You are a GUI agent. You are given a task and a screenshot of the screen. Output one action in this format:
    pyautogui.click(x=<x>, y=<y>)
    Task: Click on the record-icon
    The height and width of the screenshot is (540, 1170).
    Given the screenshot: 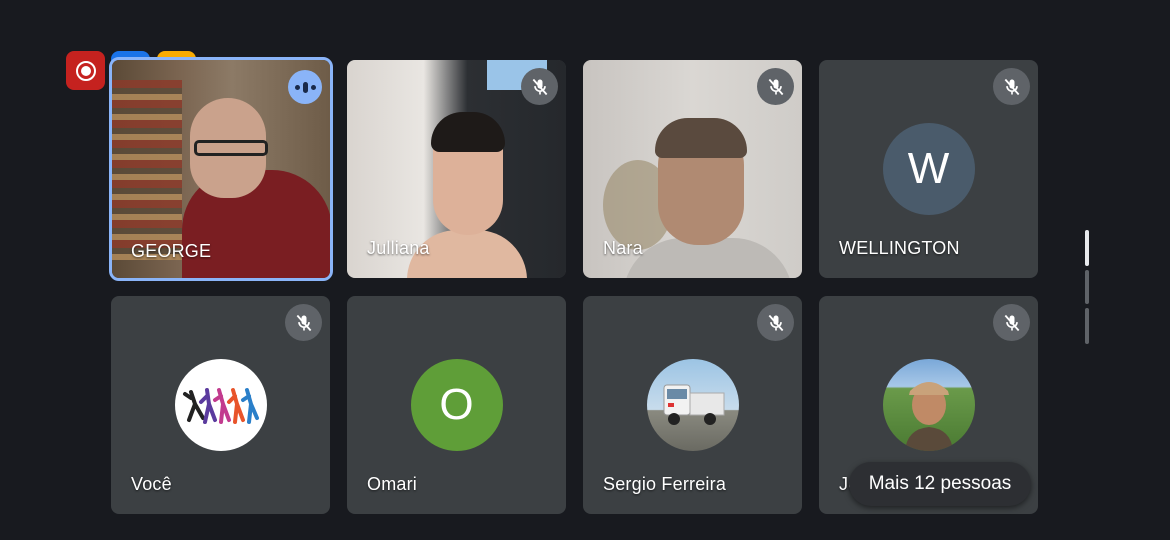 What is the action you would take?
    pyautogui.click(x=85, y=70)
    